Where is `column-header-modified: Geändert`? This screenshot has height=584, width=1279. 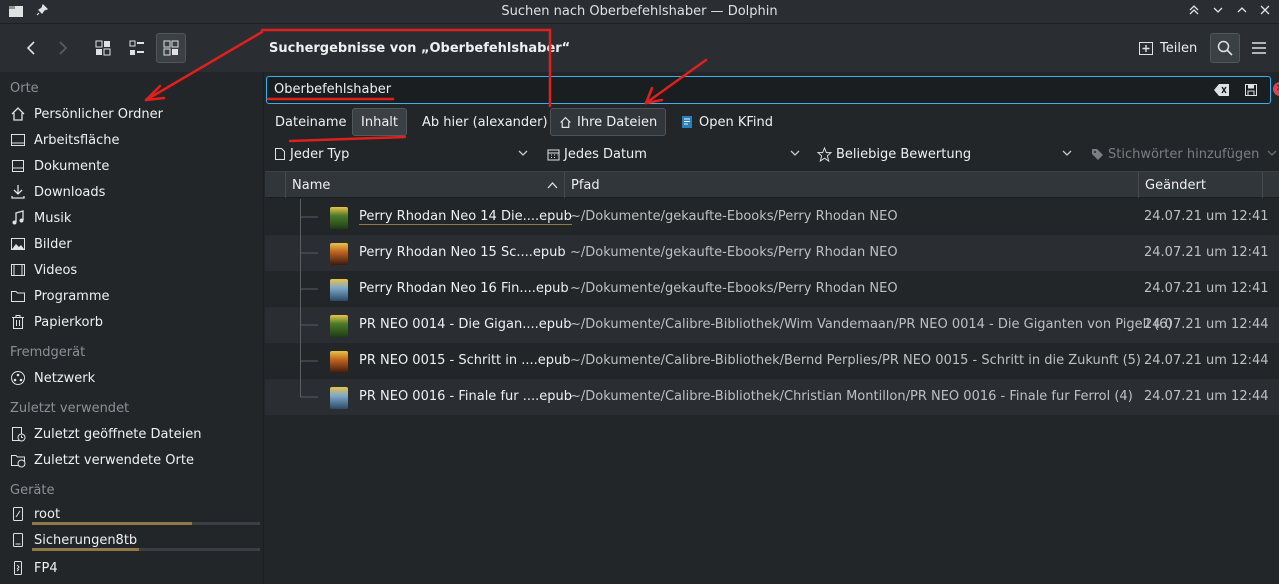
column-header-modified: Geändert is located at coordinates (1200, 185).